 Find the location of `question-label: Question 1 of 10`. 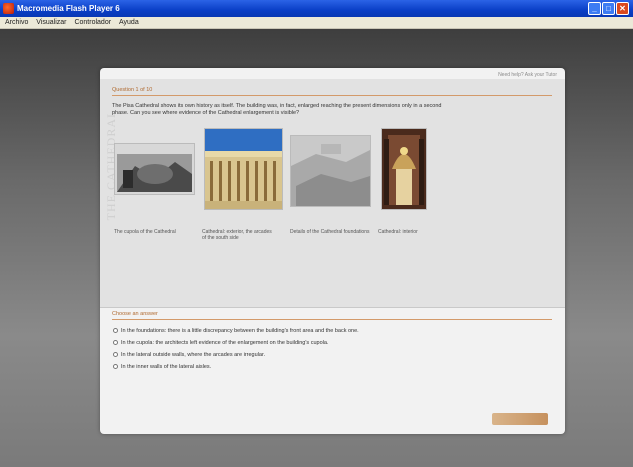

question-label: Question 1 of 10 is located at coordinates (132, 90).